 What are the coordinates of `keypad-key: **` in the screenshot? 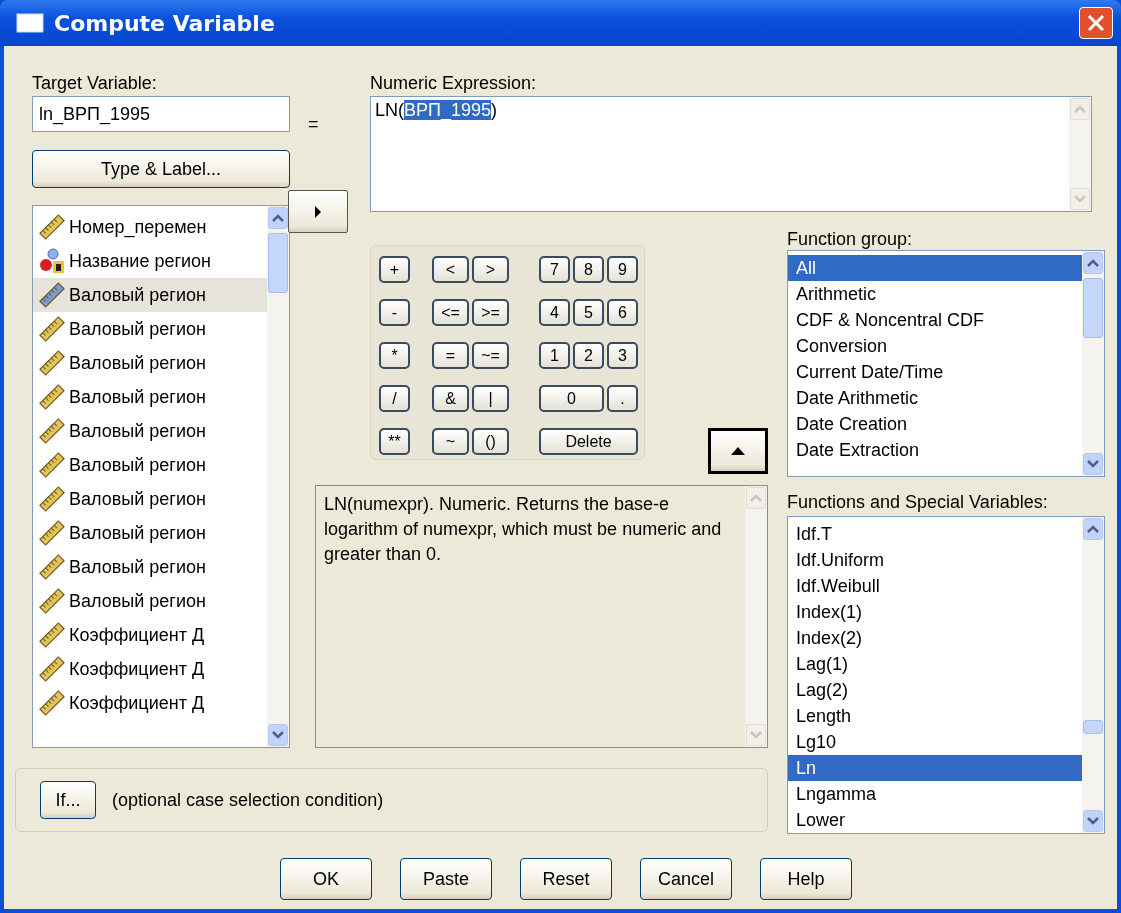 It's located at (394, 441).